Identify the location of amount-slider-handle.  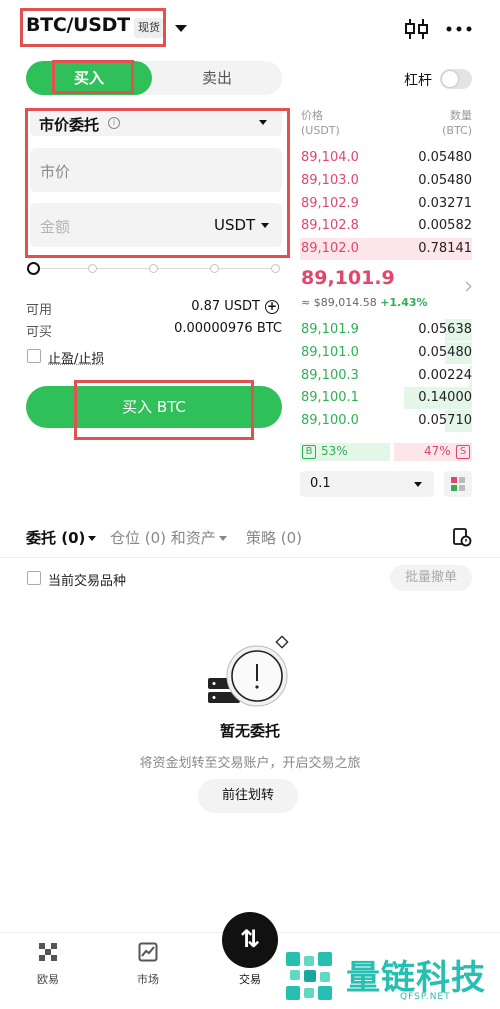
(33, 268).